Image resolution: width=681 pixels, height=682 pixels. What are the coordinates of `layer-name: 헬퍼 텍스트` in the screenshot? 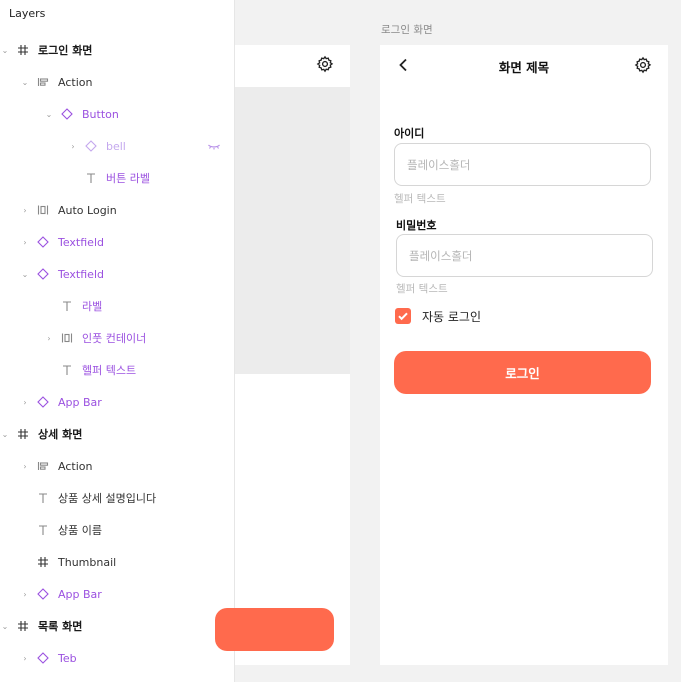 It's located at (109, 370).